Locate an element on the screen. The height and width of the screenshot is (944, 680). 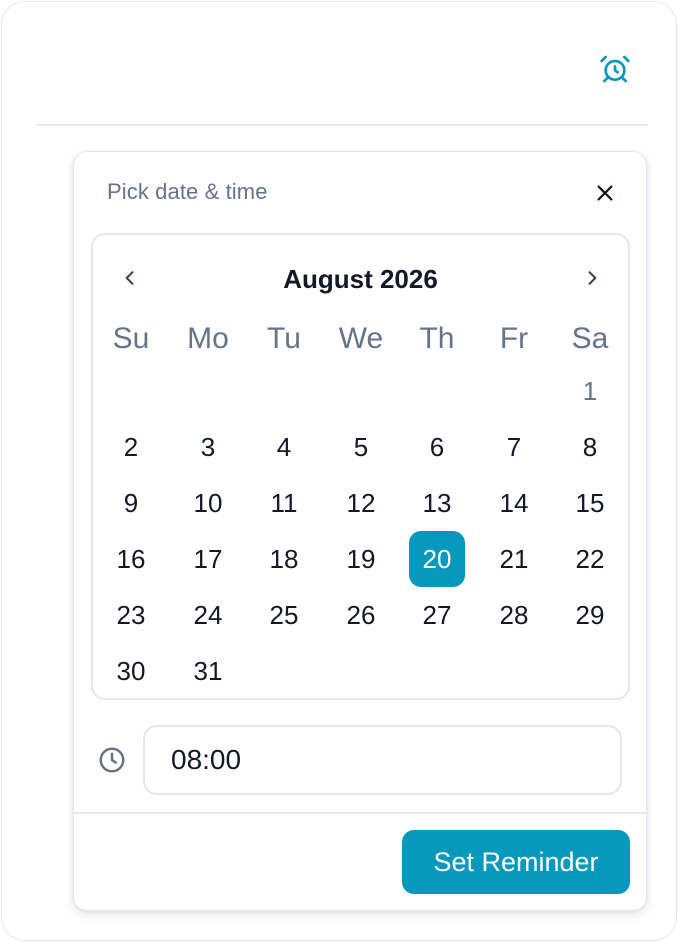
weekday-label: We is located at coordinates (361, 338).